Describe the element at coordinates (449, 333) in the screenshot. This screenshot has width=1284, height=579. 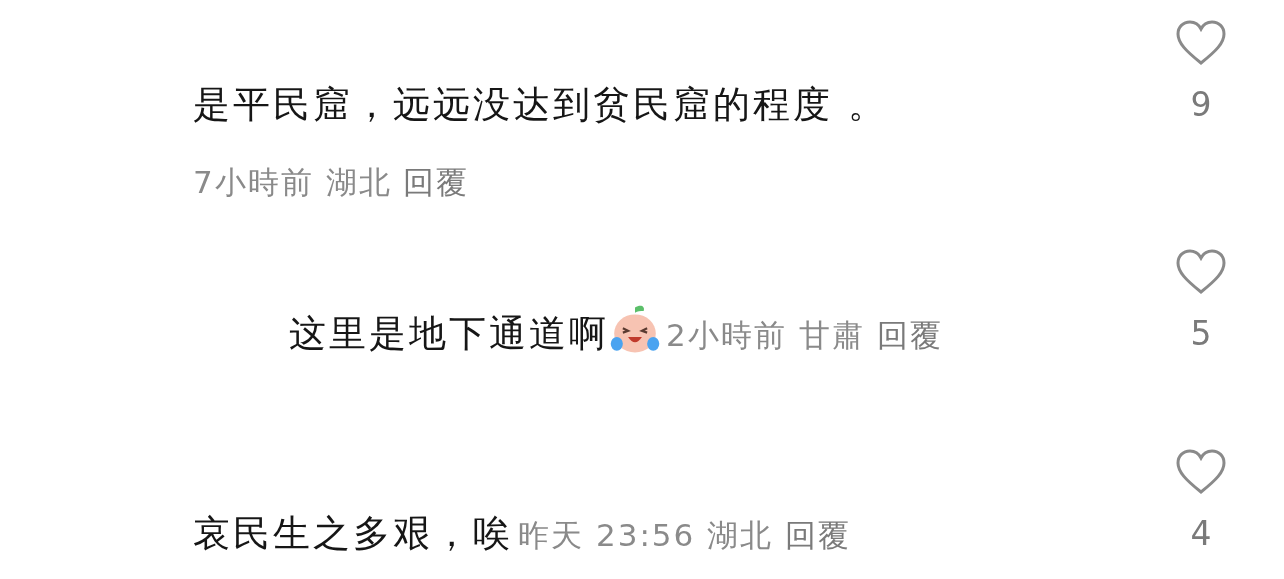
I see `comment-text: 这里是地下通道啊` at that location.